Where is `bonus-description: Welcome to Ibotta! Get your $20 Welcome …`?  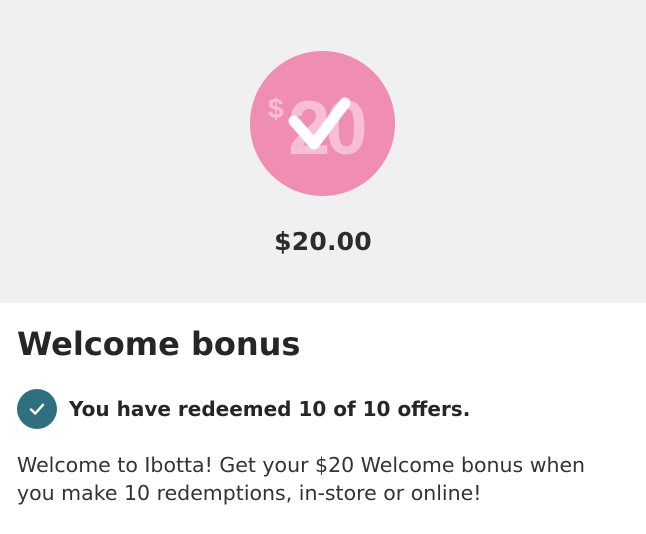 bonus-description: Welcome to Ibotta! Get your $20 Welcome … is located at coordinates (301, 479).